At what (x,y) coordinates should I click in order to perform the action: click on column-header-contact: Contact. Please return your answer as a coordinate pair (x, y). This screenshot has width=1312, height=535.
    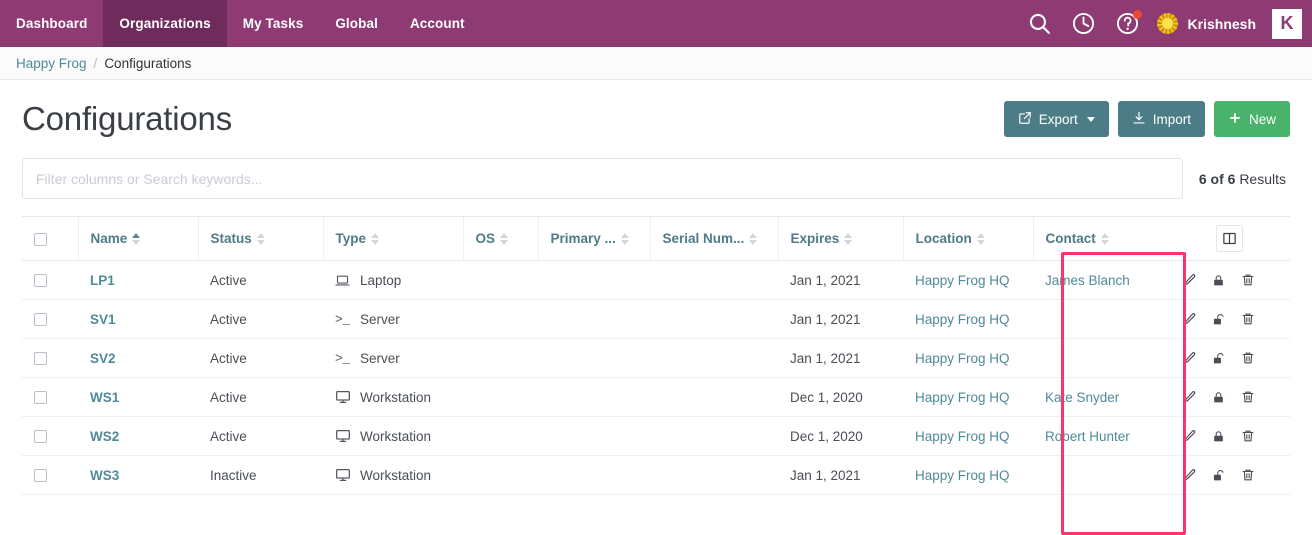
    Looking at the image, I should click on (1100, 238).